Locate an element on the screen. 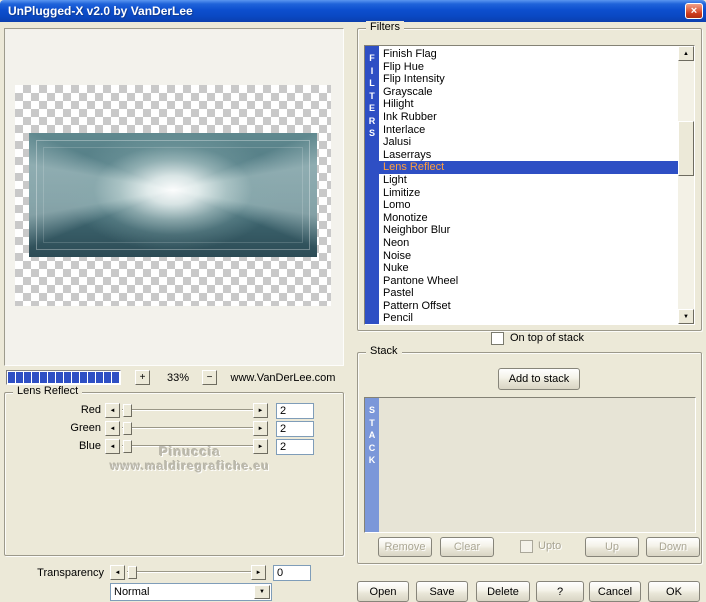 The height and width of the screenshot is (602, 706). filter-list-item: Grayscale is located at coordinates (528, 92).